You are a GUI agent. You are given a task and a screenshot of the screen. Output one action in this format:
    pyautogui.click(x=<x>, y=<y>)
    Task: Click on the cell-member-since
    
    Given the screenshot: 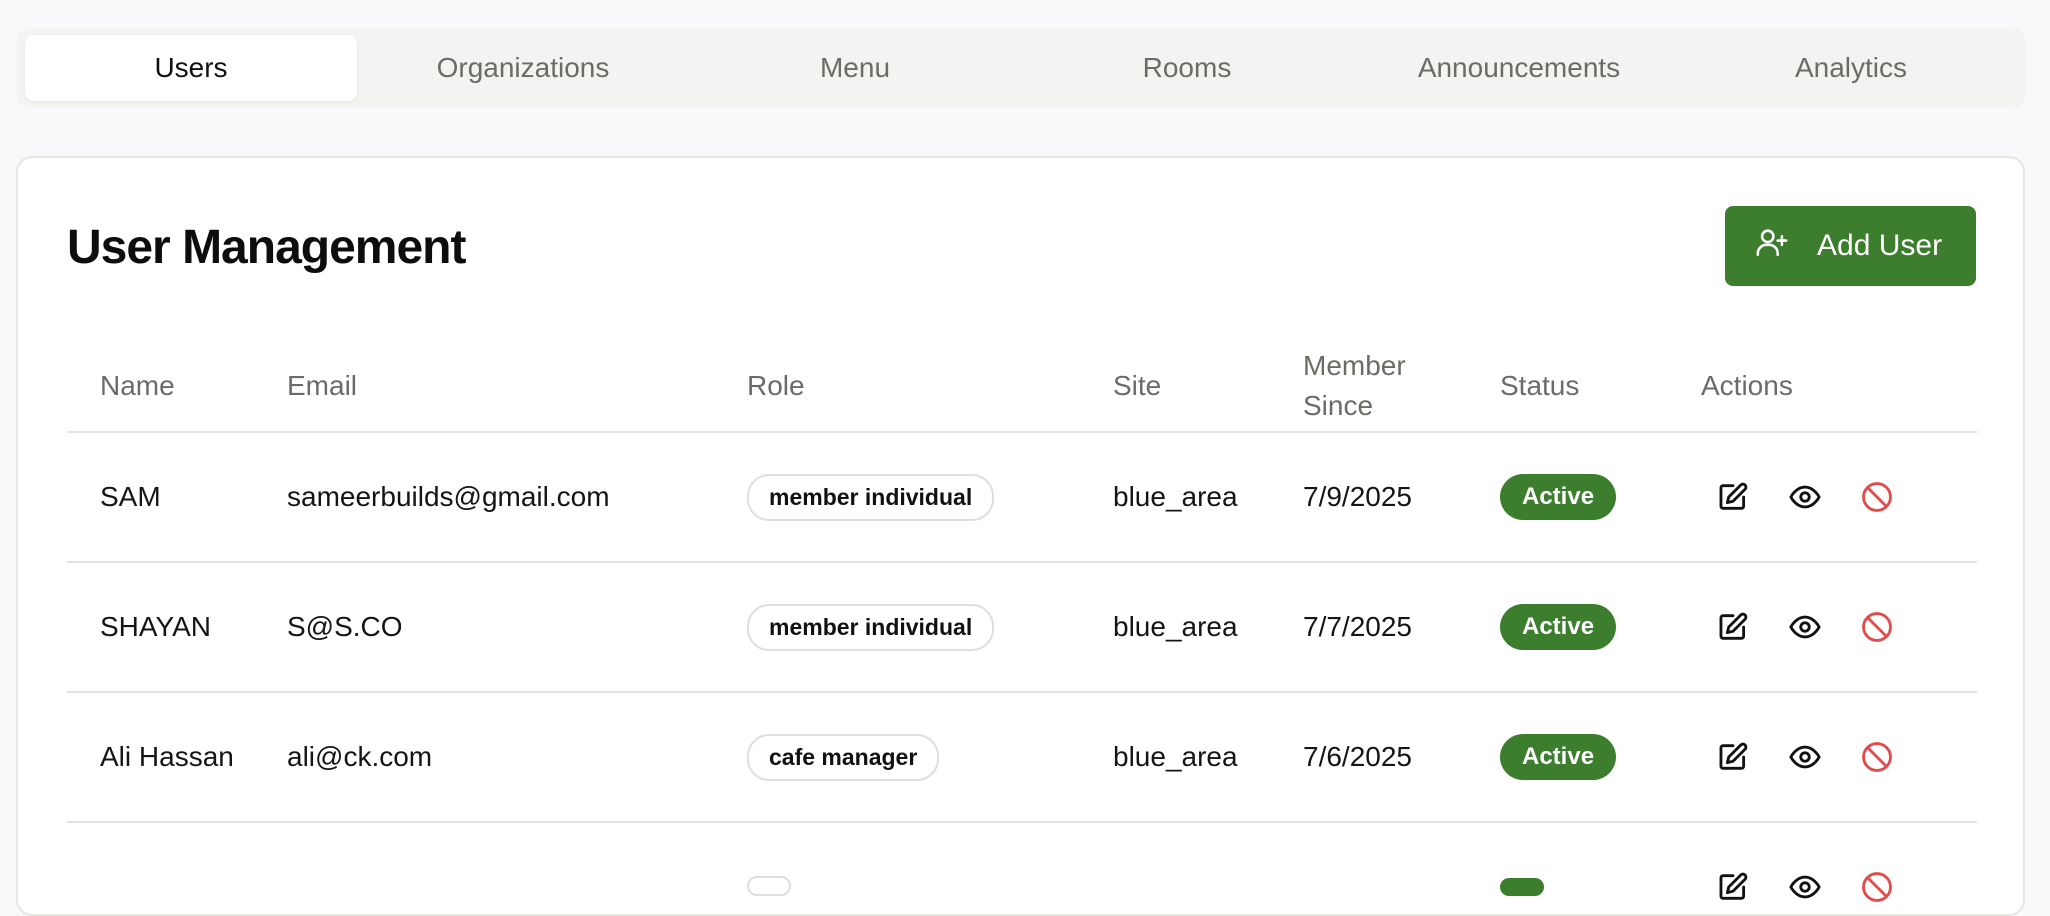 What is the action you would take?
    pyautogui.click(x=1401, y=868)
    